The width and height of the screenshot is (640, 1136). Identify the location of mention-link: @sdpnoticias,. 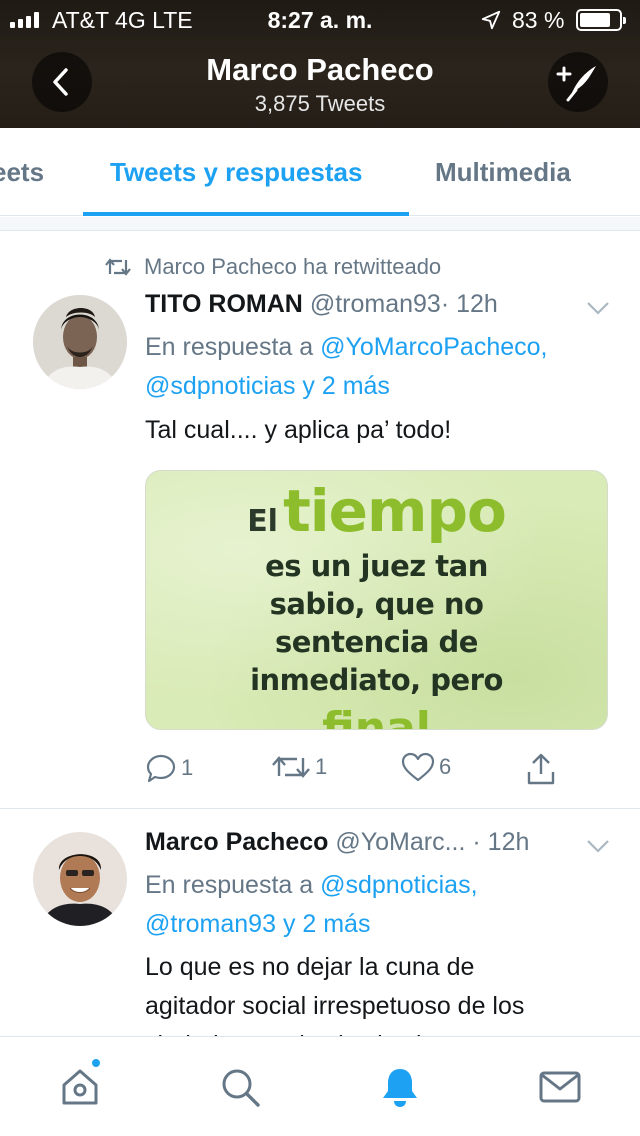
(398, 885).